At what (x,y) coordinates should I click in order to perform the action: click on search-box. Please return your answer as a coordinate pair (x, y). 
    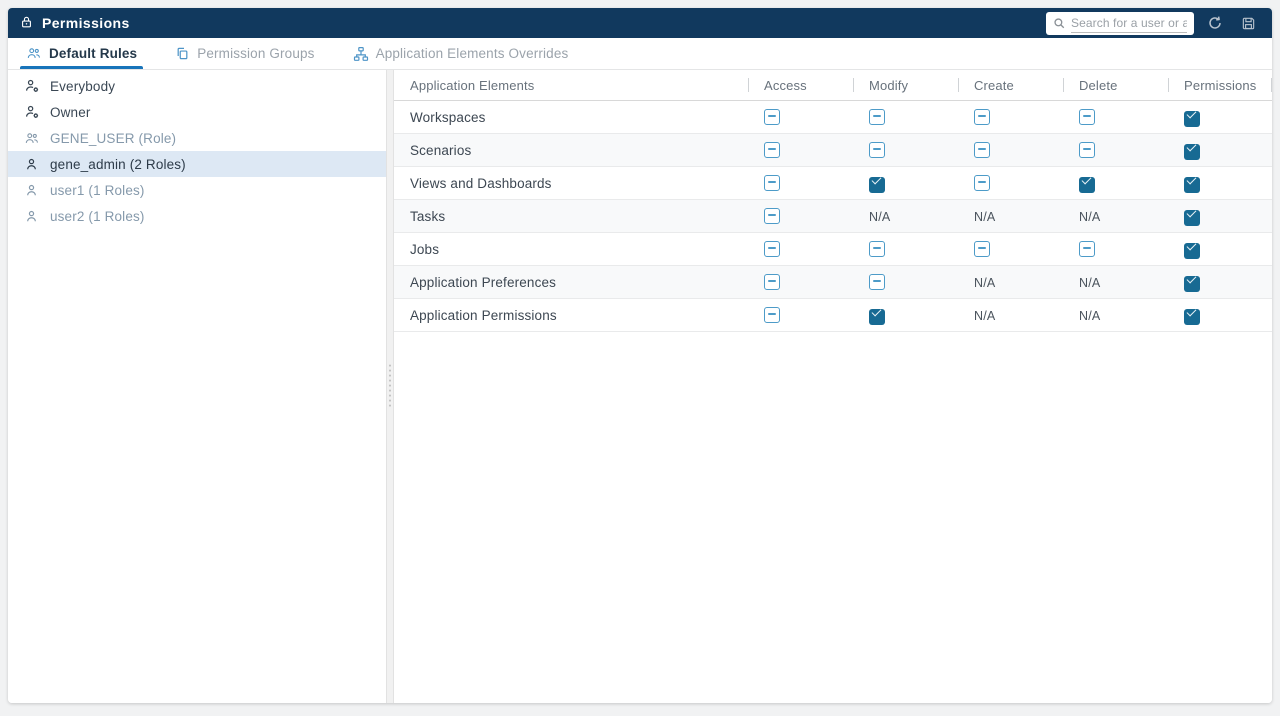
    Looking at the image, I should click on (1120, 23).